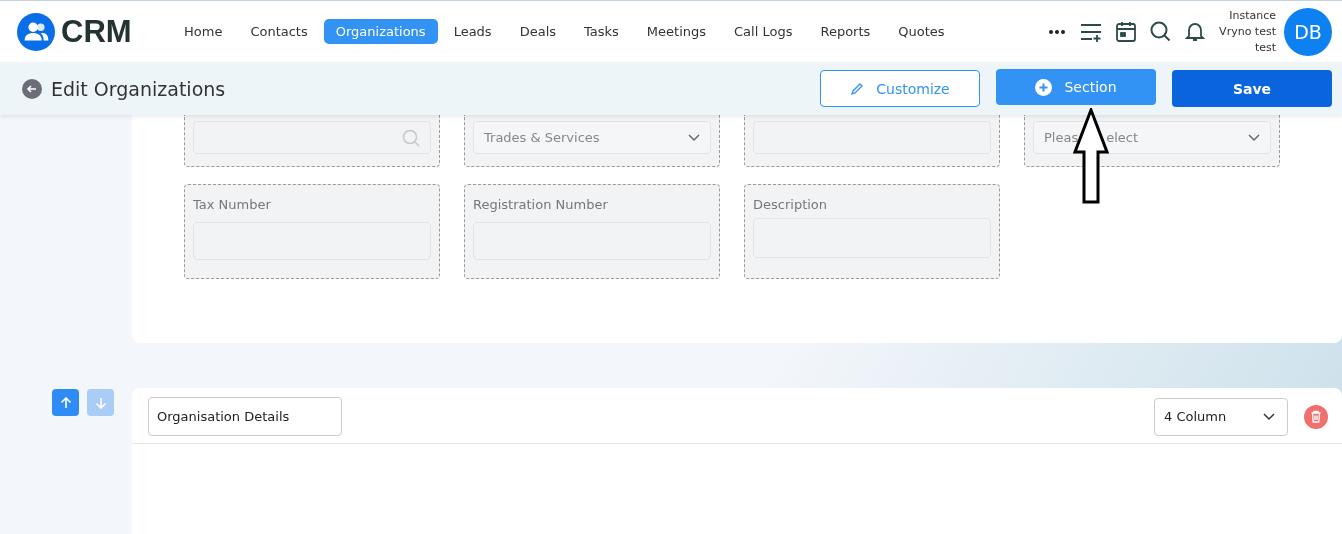  Describe the element at coordinates (1247, 31) in the screenshot. I see `user-info-text: Vryno test` at that location.